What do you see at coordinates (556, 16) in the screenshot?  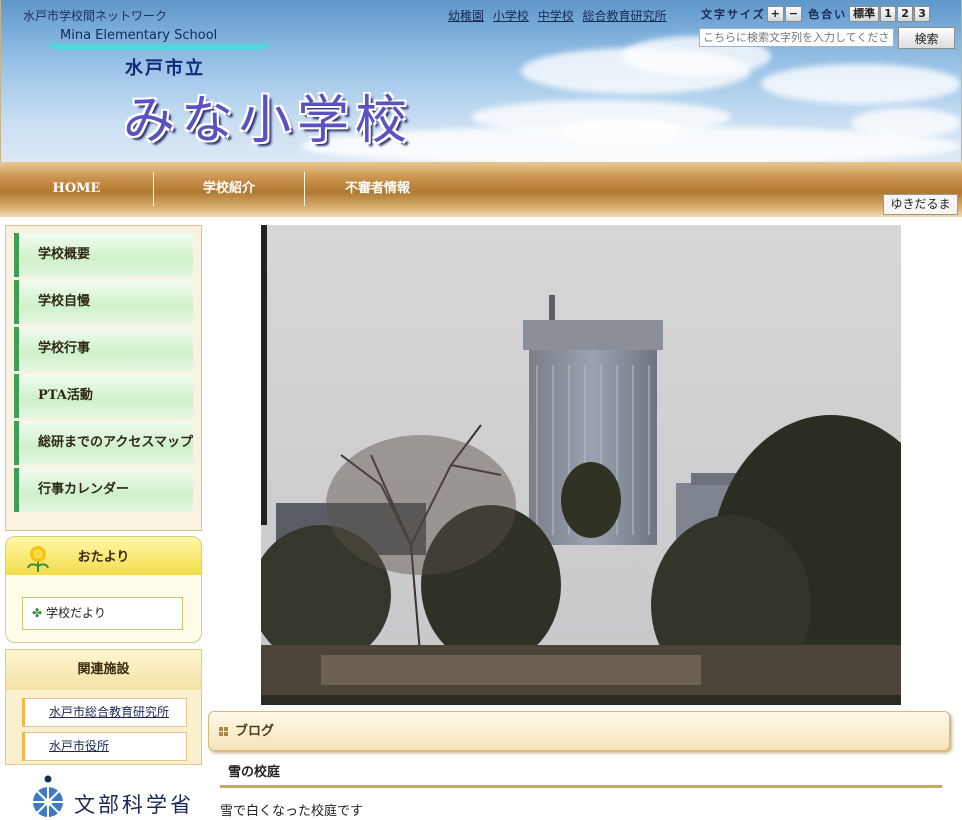 I see `link-junior-high: 中学校` at bounding box center [556, 16].